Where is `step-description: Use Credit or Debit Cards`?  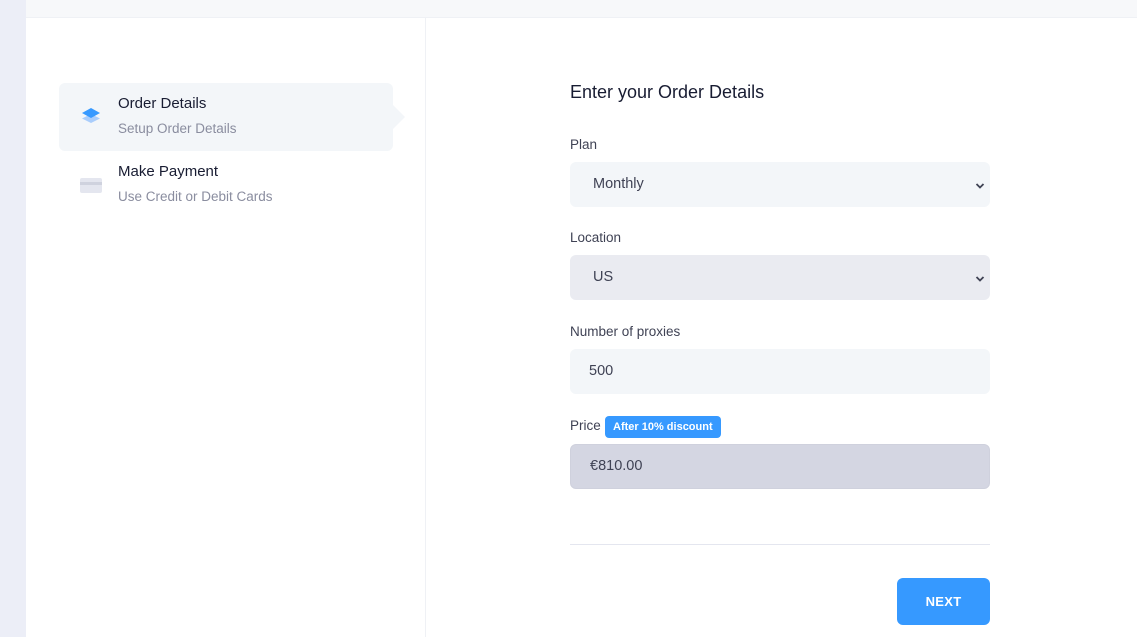 step-description: Use Credit or Debit Cards is located at coordinates (195, 196).